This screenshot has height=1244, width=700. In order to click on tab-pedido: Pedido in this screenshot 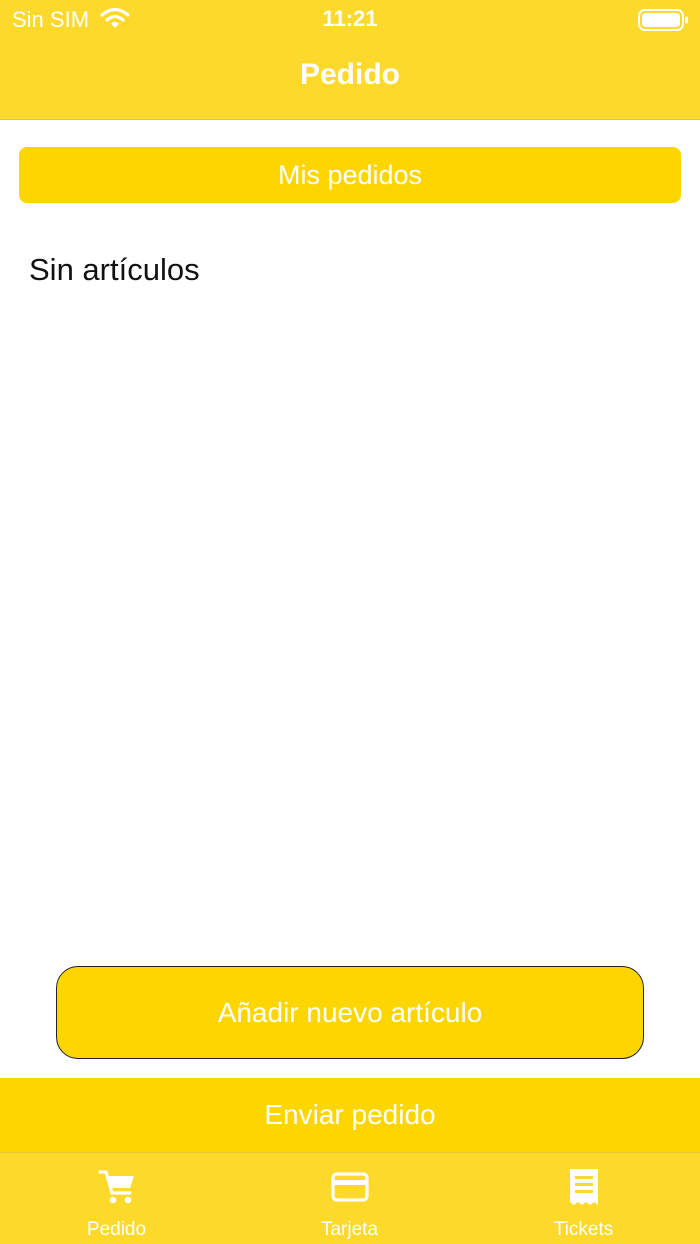, I will do `click(116, 1198)`.